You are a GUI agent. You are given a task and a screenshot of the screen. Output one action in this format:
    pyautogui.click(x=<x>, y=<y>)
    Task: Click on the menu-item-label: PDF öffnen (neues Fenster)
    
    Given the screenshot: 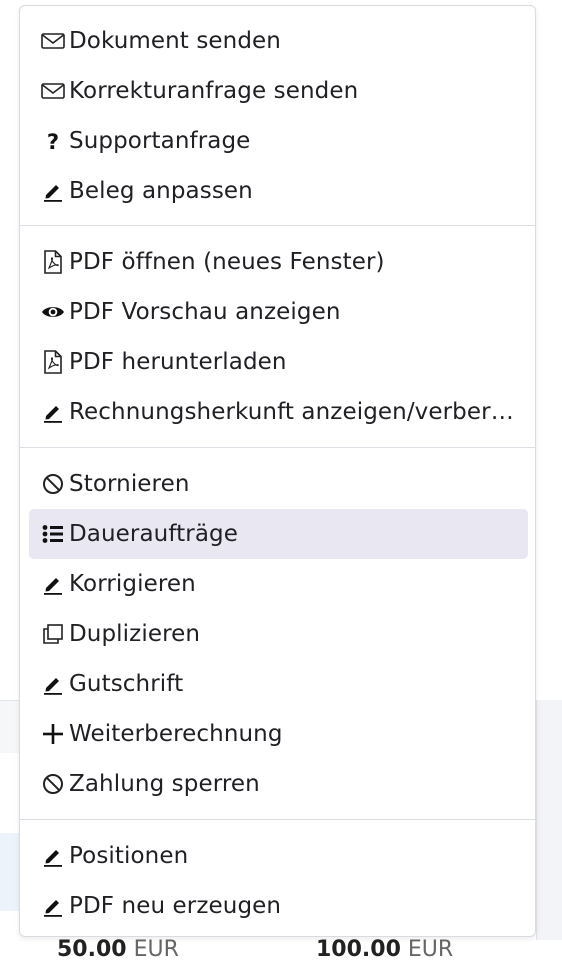 What is the action you would take?
    pyautogui.click(x=227, y=262)
    